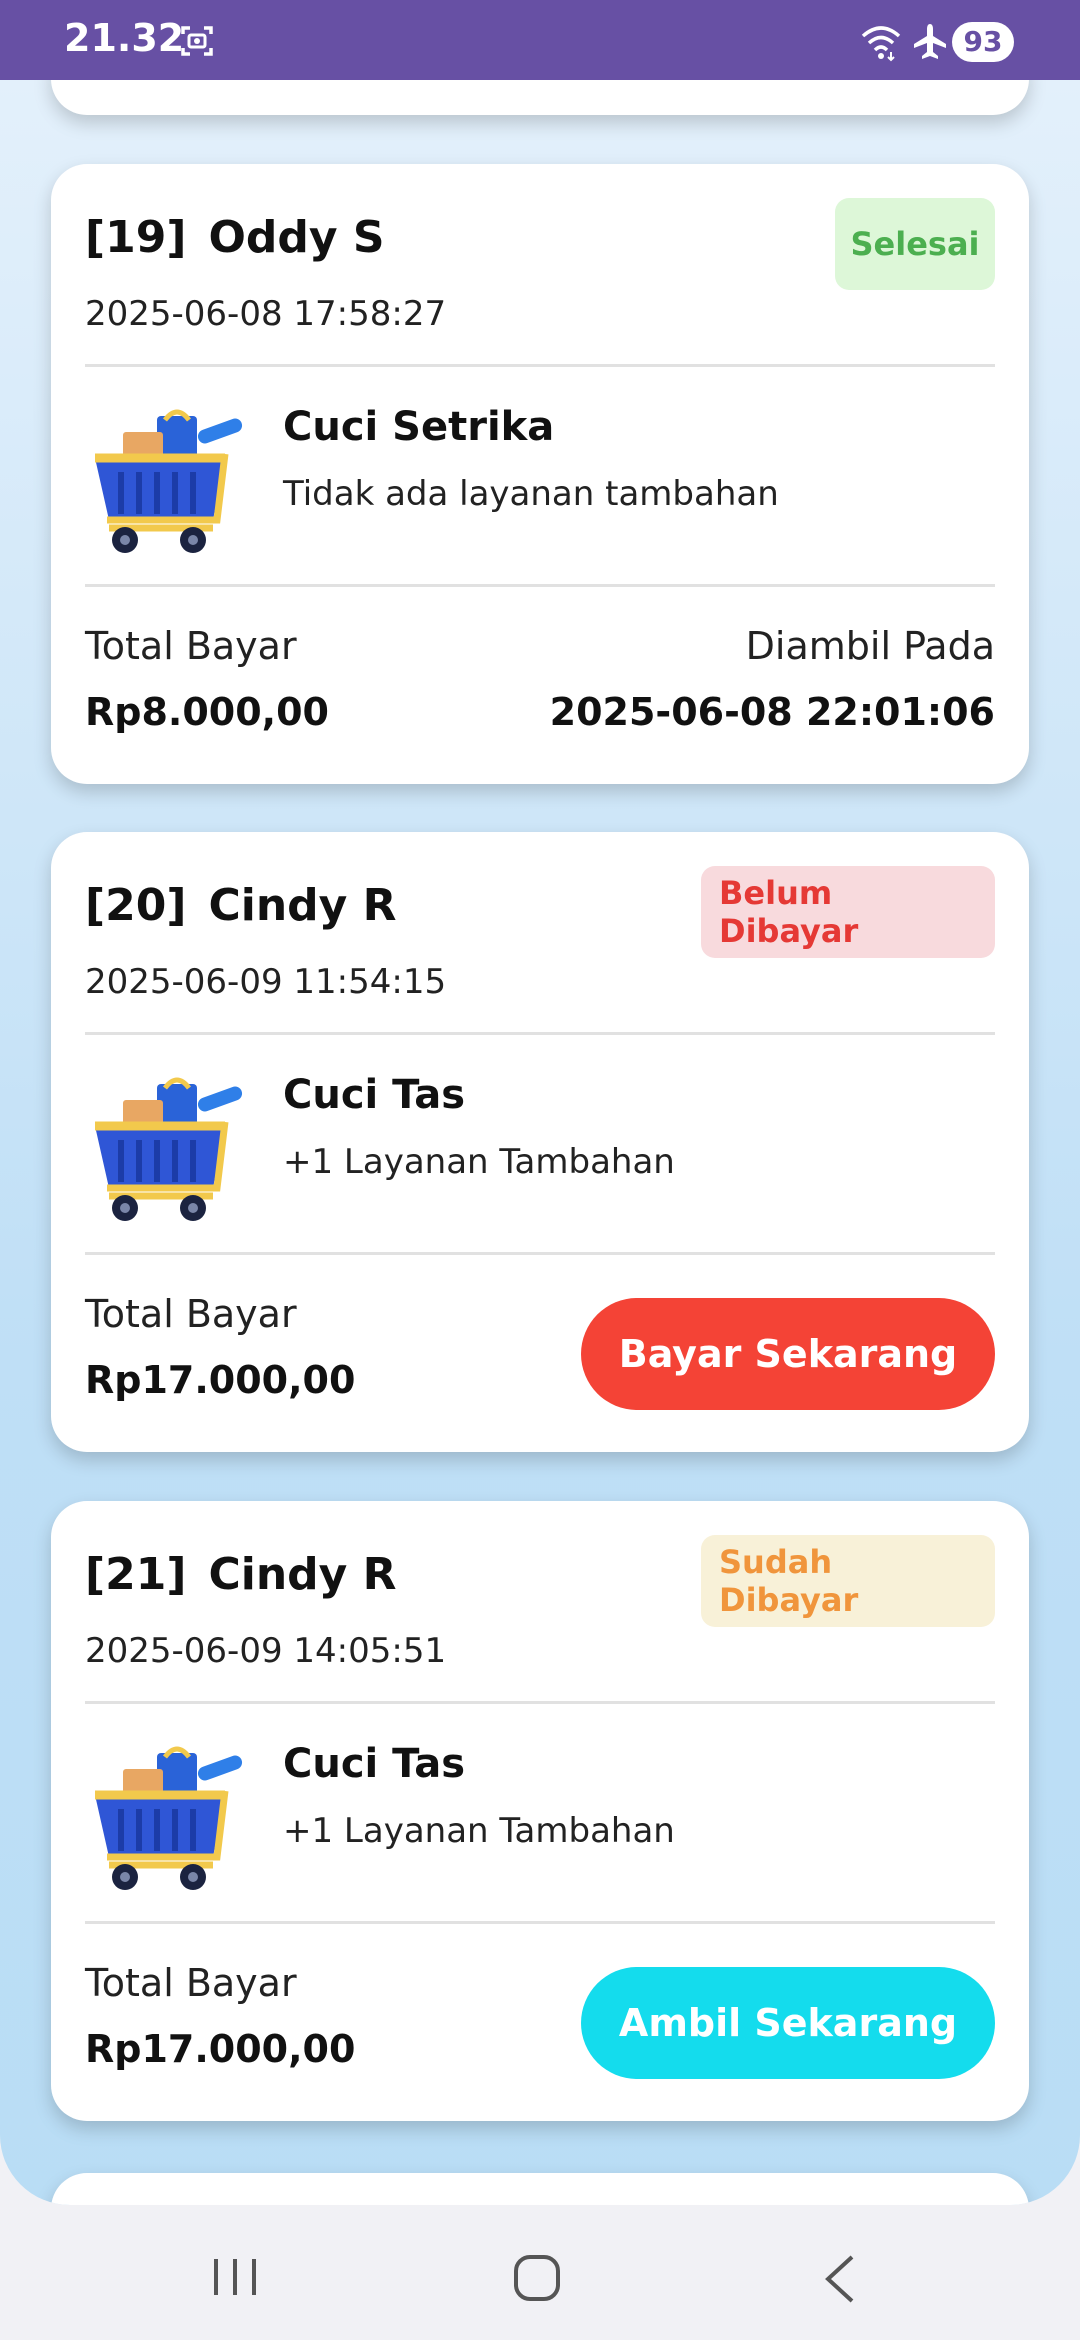  Describe the element at coordinates (266, 982) in the screenshot. I see `order-date: 2025-06-09 11:54:15` at that location.